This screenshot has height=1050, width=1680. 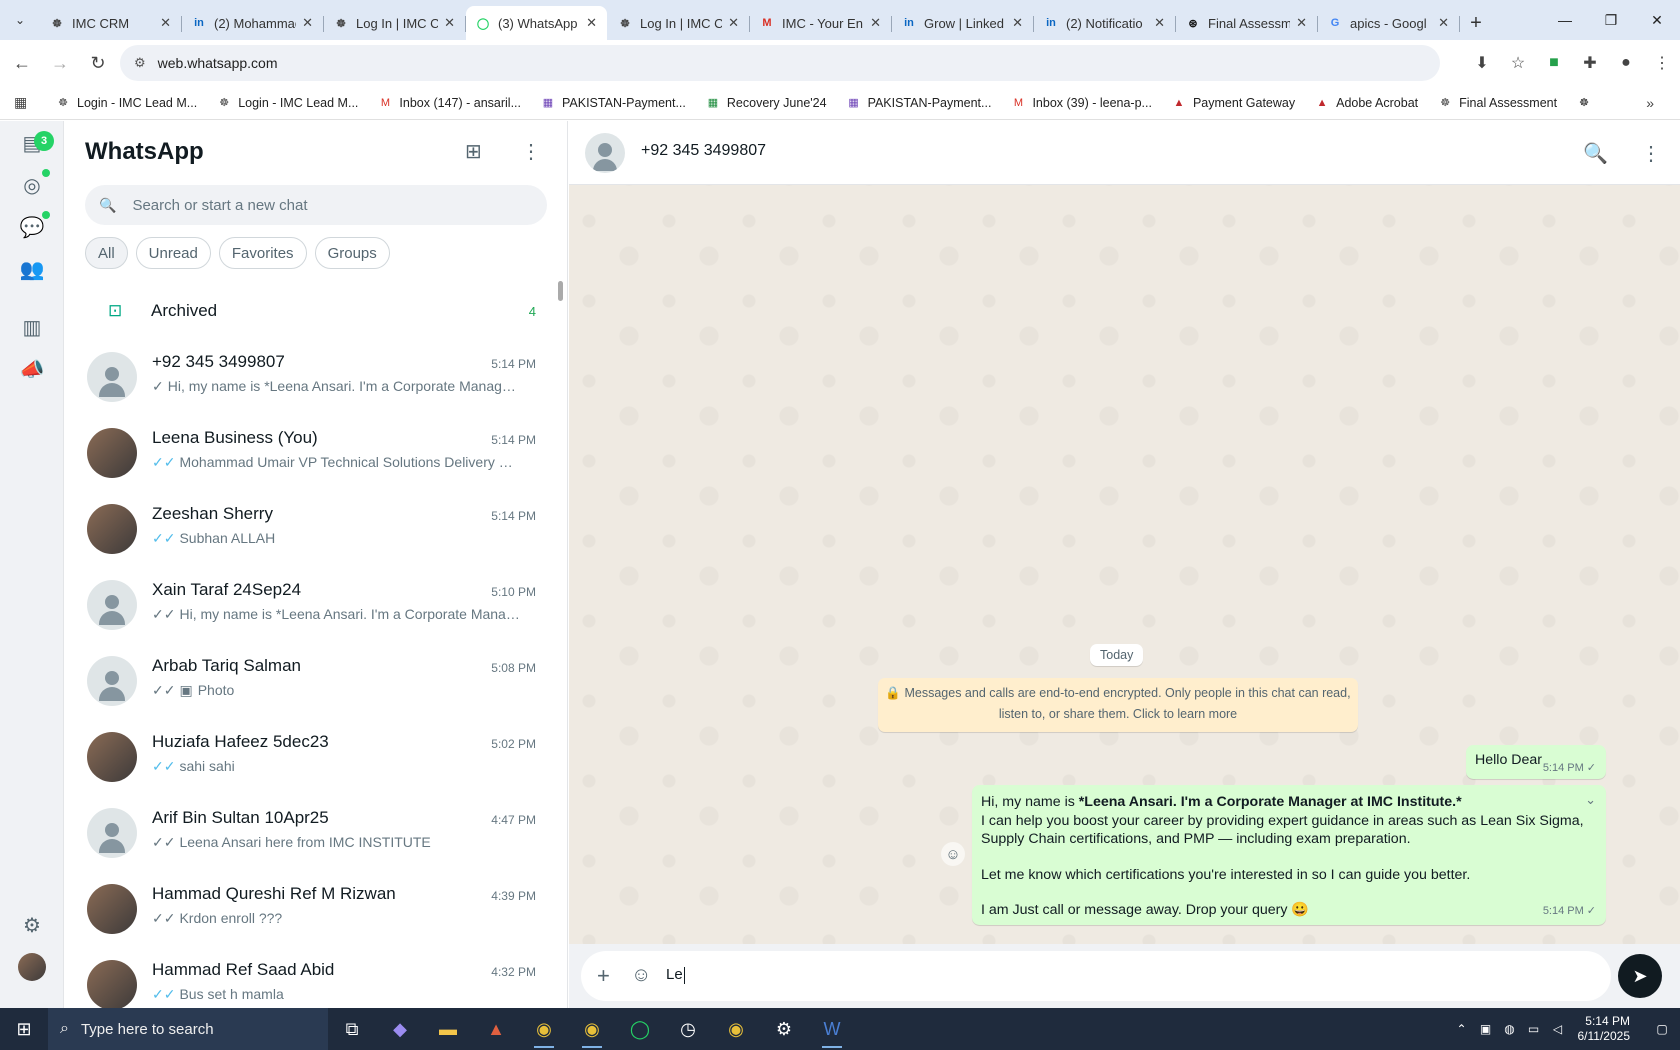 I want to click on network-icon: ▭, so click(x=1534, y=1029).